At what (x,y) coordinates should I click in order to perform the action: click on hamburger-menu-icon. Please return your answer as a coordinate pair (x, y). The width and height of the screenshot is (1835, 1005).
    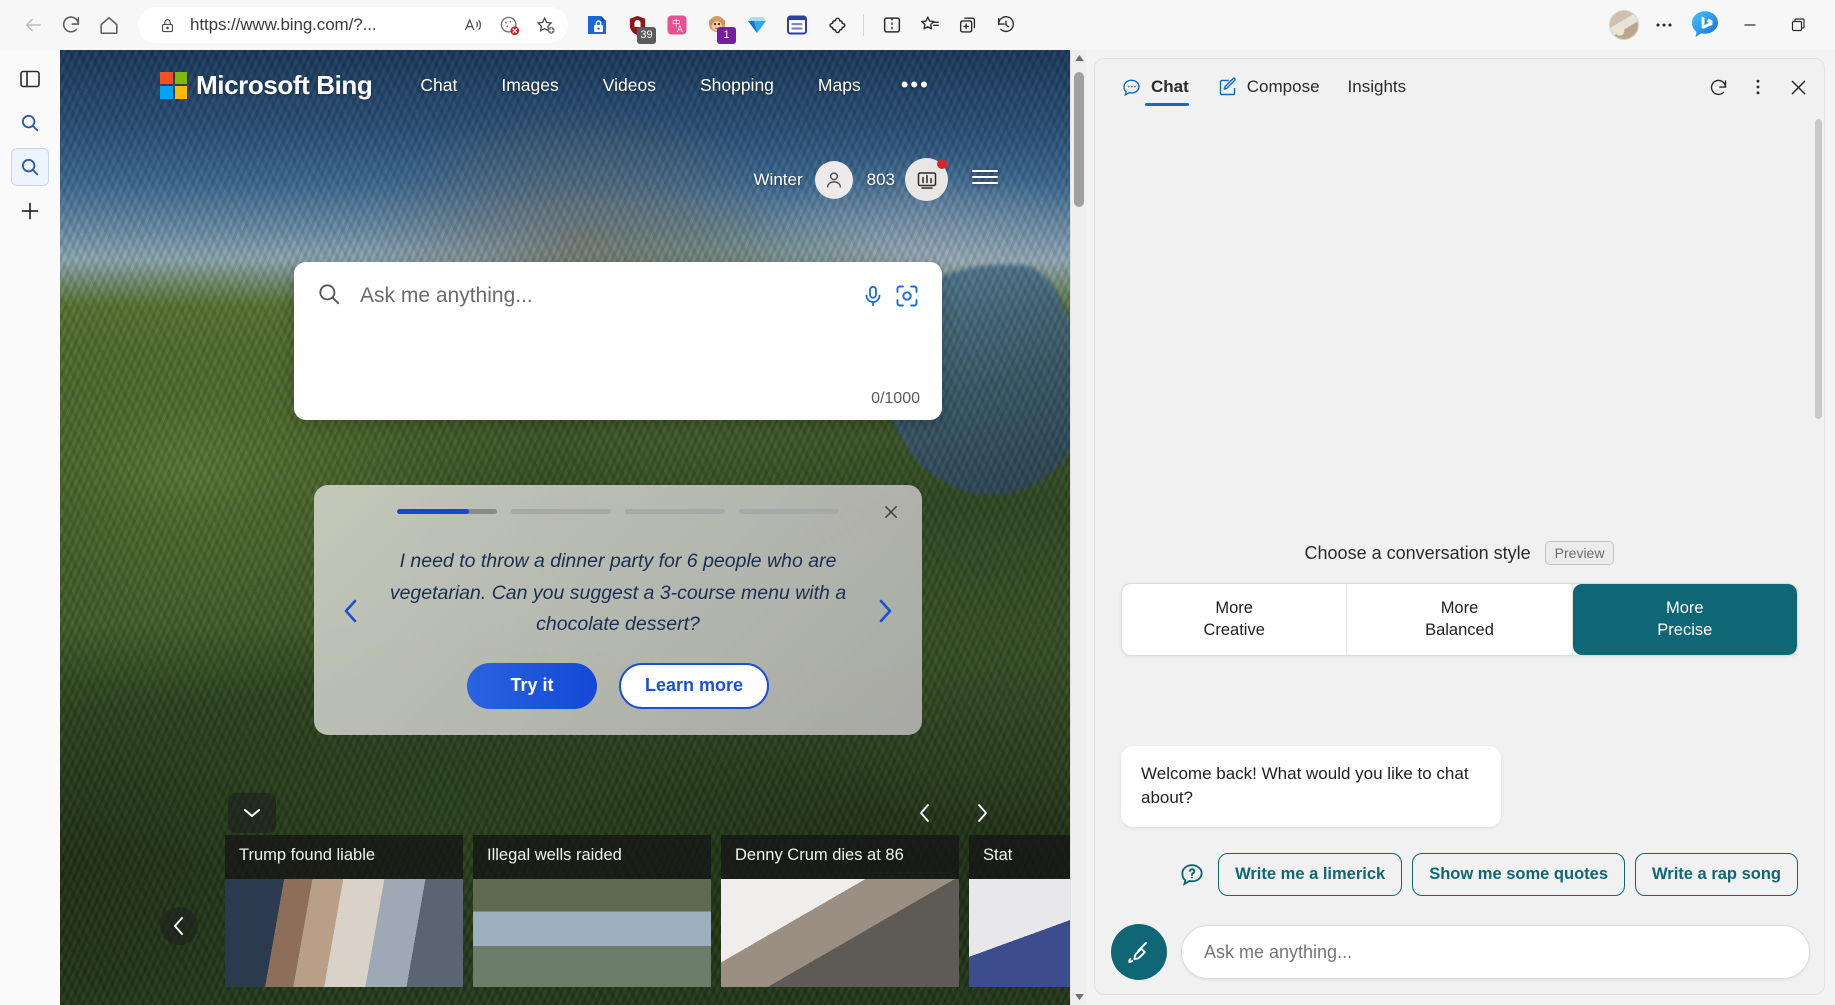
    Looking at the image, I should click on (985, 179).